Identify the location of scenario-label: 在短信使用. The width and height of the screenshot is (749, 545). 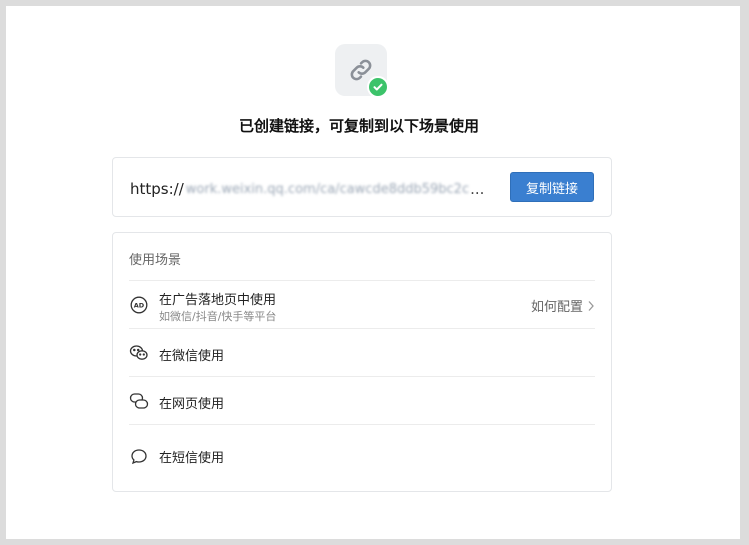
(192, 458).